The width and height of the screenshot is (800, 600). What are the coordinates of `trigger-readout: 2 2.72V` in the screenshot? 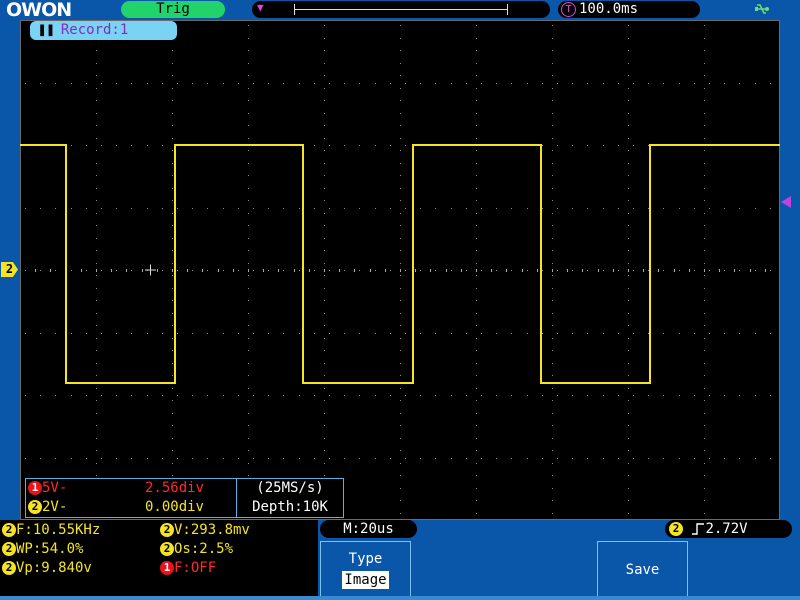 It's located at (728, 529).